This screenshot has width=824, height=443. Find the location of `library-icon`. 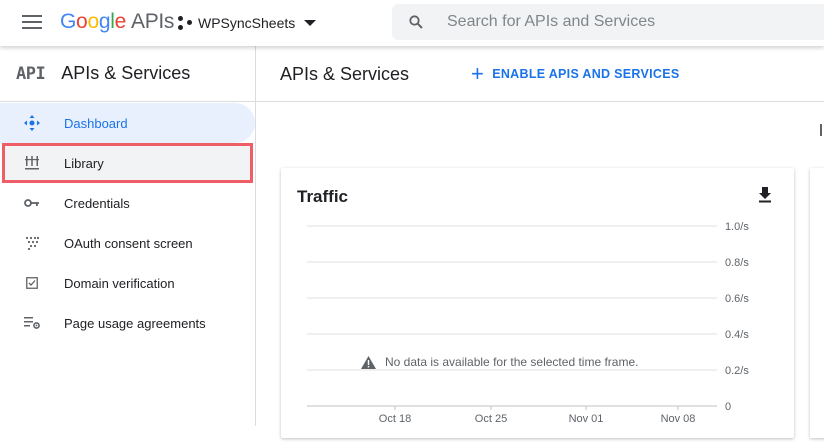

library-icon is located at coordinates (32, 163).